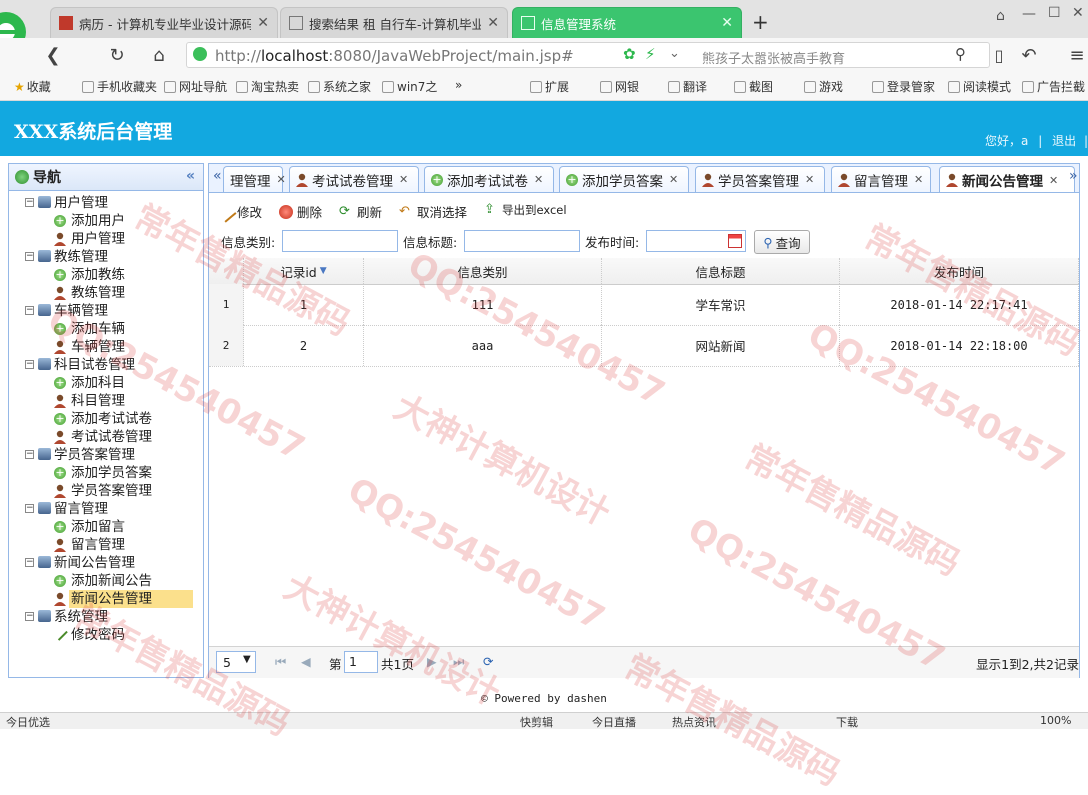 The height and width of the screenshot is (795, 1088). Describe the element at coordinates (1078, 13) in the screenshot. I see `window-close-icon: ✕` at that location.